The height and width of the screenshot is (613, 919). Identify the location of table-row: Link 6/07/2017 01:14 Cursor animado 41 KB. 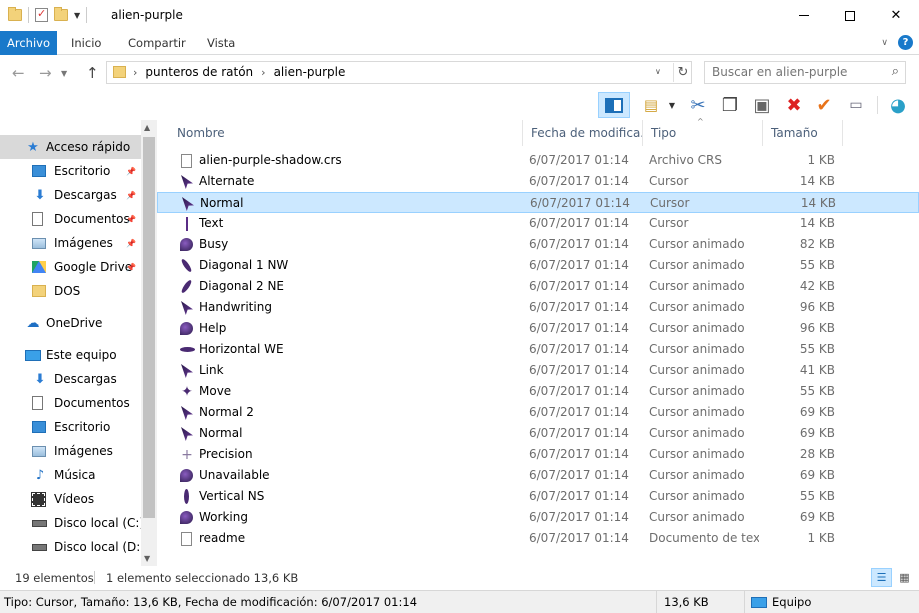
(538, 370).